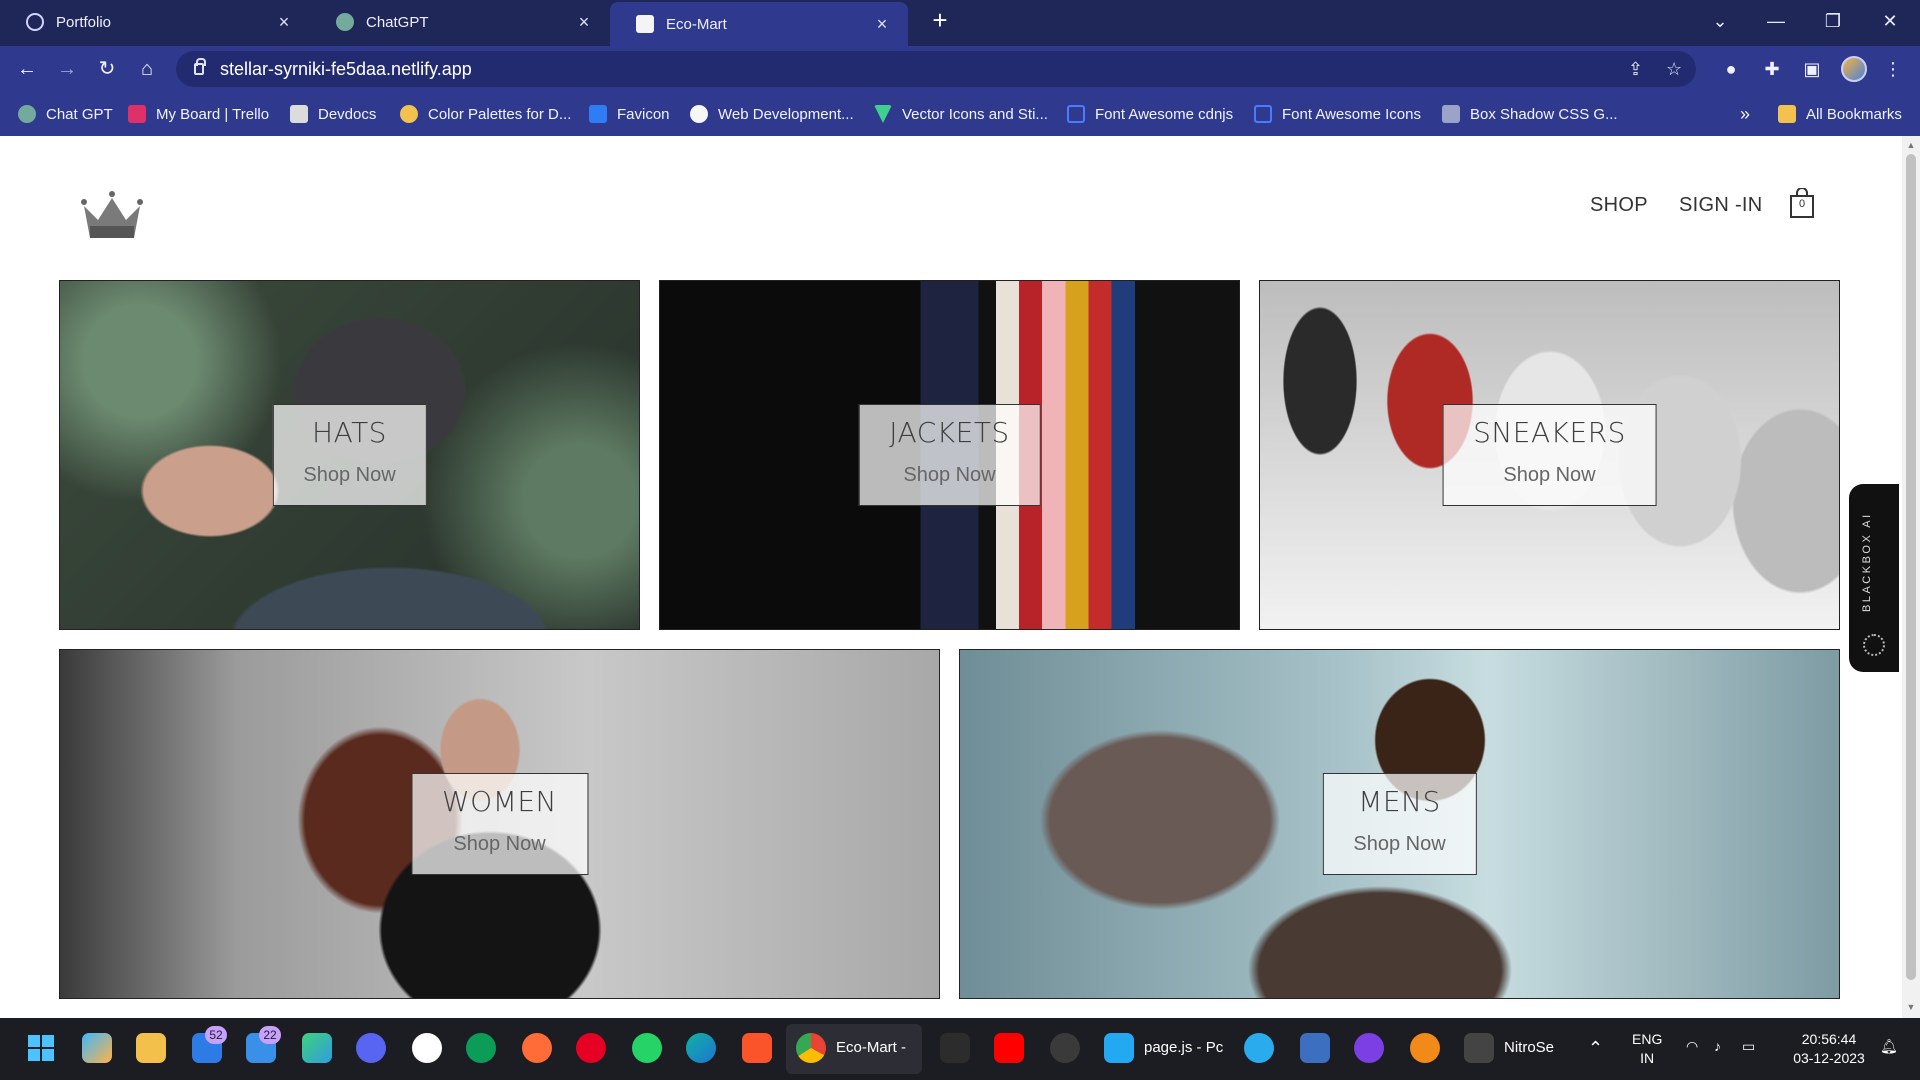 The width and height of the screenshot is (1920, 1080). What do you see at coordinates (155, 22) in the screenshot?
I see `tab-portfolio: Portfolio ×` at bounding box center [155, 22].